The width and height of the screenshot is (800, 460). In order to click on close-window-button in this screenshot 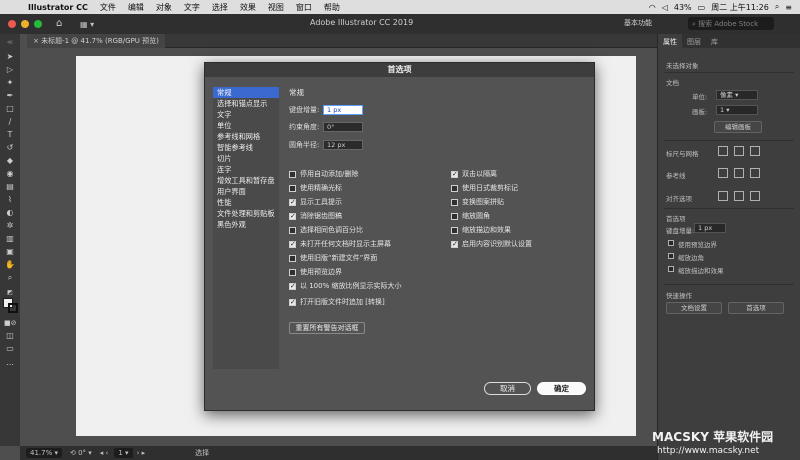, I will do `click(12, 24)`.